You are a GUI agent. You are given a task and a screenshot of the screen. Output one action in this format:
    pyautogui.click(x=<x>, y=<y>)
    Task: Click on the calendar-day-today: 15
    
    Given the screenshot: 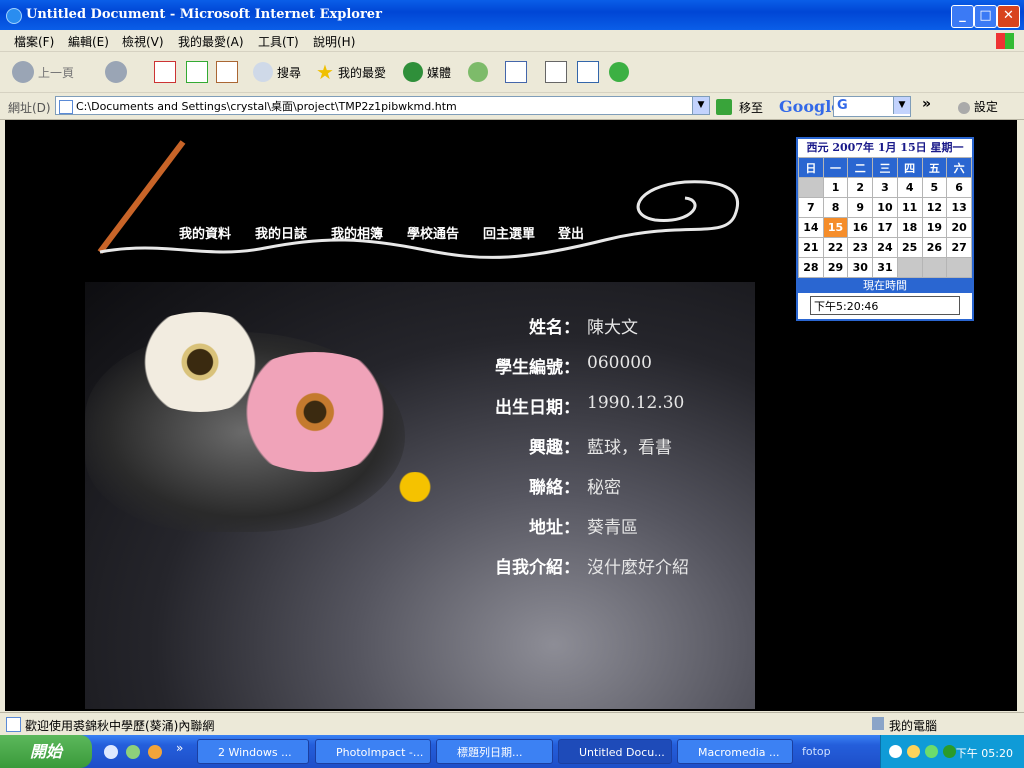 What is the action you would take?
    pyautogui.click(x=835, y=227)
    